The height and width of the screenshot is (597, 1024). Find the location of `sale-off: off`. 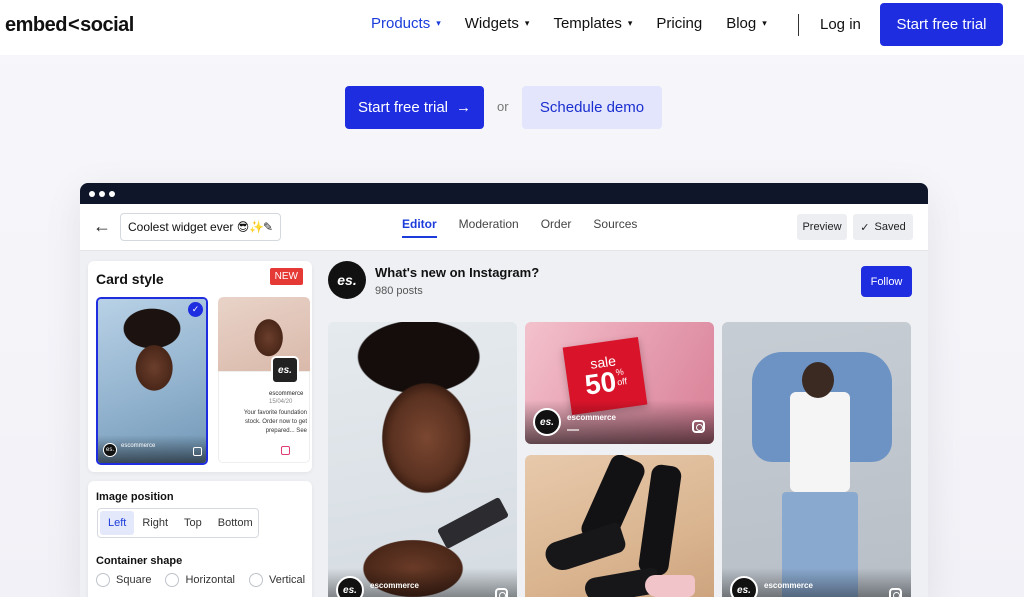

sale-off: off is located at coordinates (622, 382).